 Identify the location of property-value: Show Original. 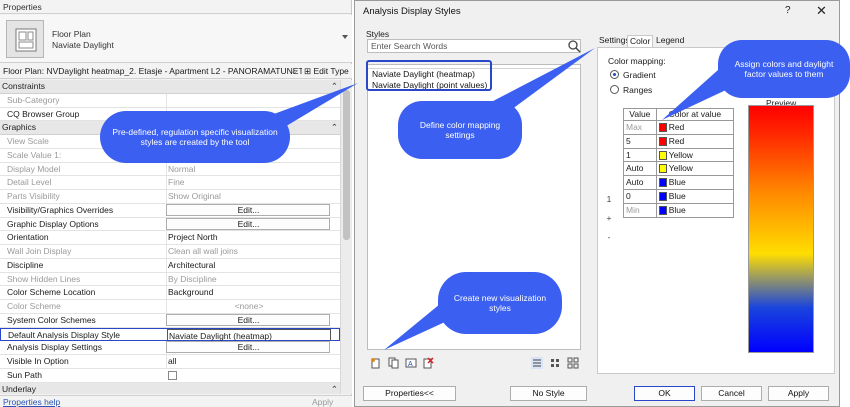
(248, 196).